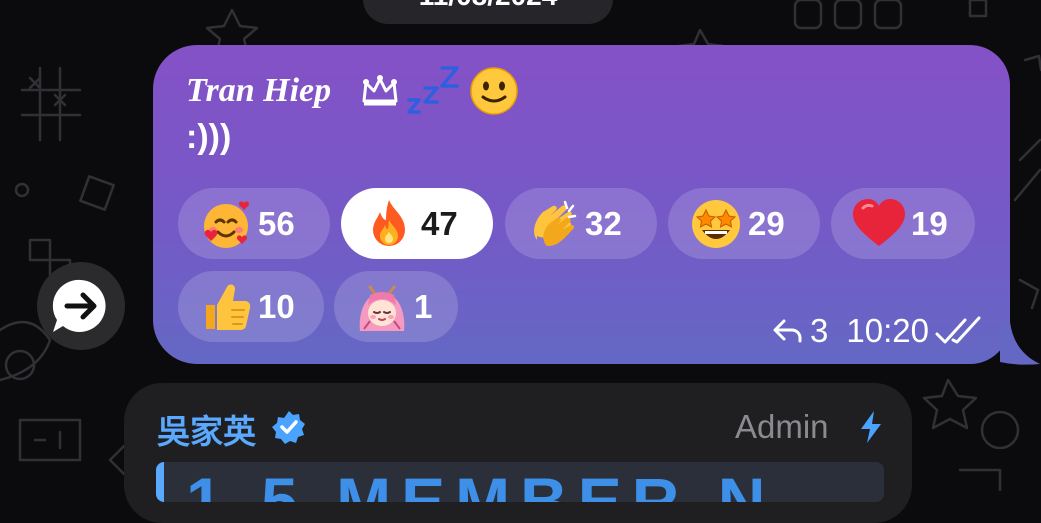 Image resolution: width=1041 pixels, height=523 pixels. Describe the element at coordinates (423, 306) in the screenshot. I see `reaction-count: 1` at that location.